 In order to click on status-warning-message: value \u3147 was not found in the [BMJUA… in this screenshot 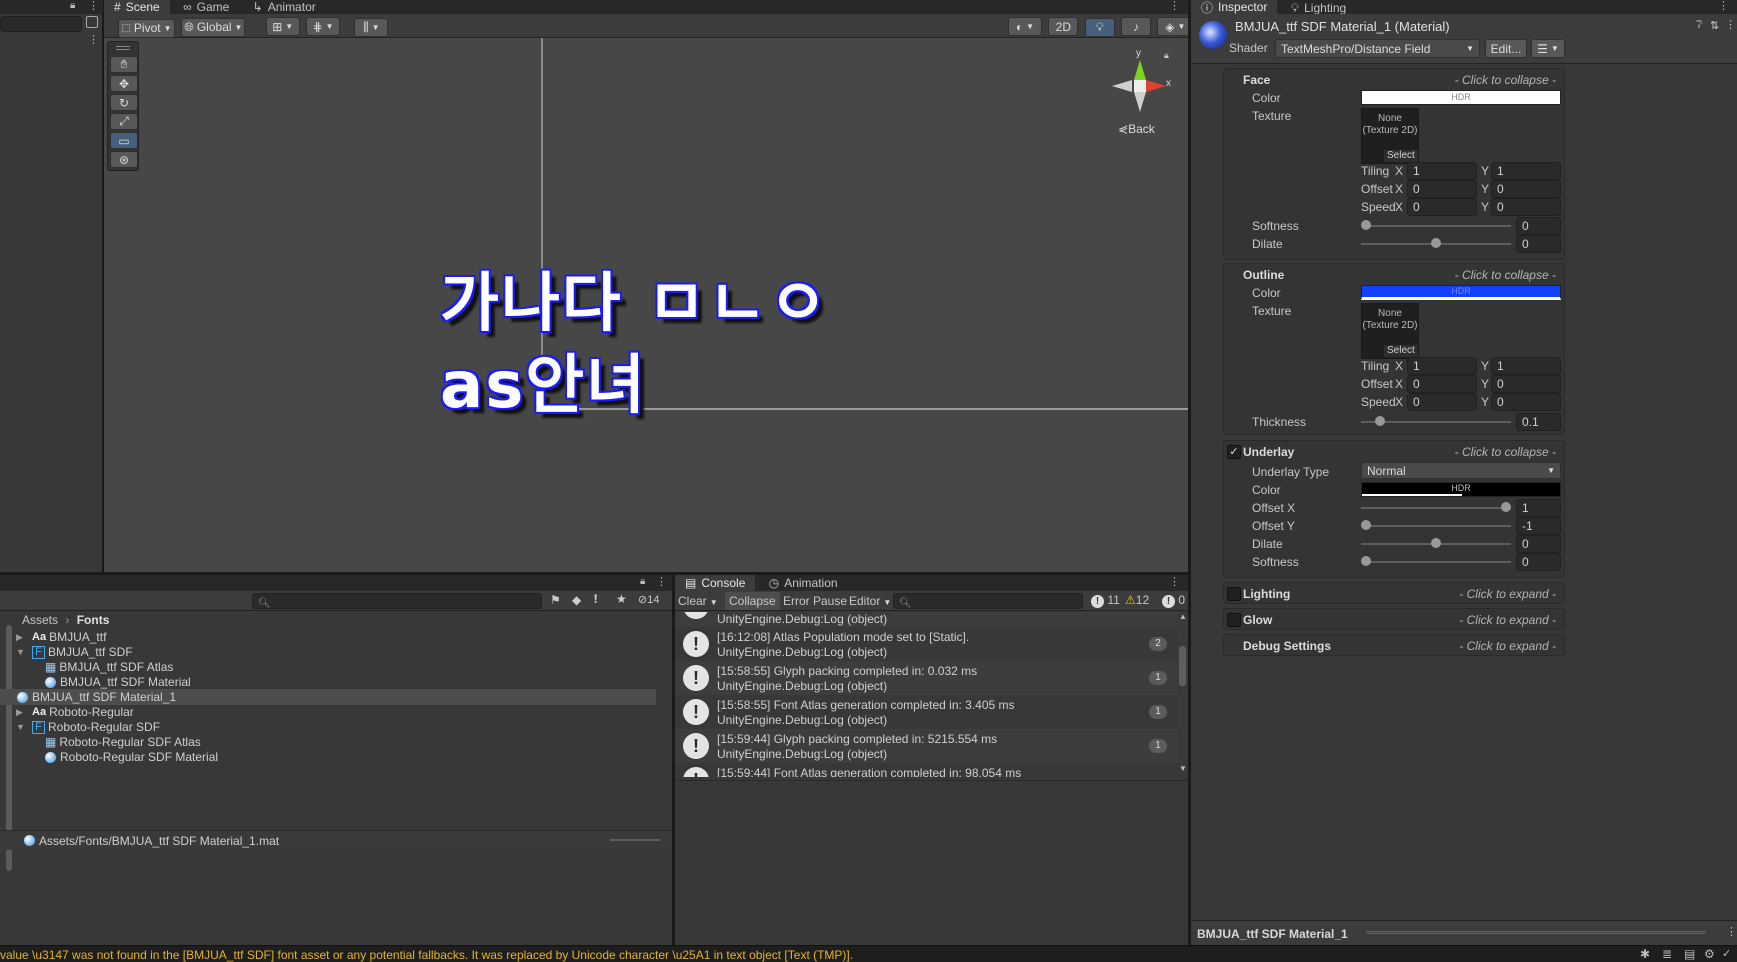, I will do `click(426, 955)`.